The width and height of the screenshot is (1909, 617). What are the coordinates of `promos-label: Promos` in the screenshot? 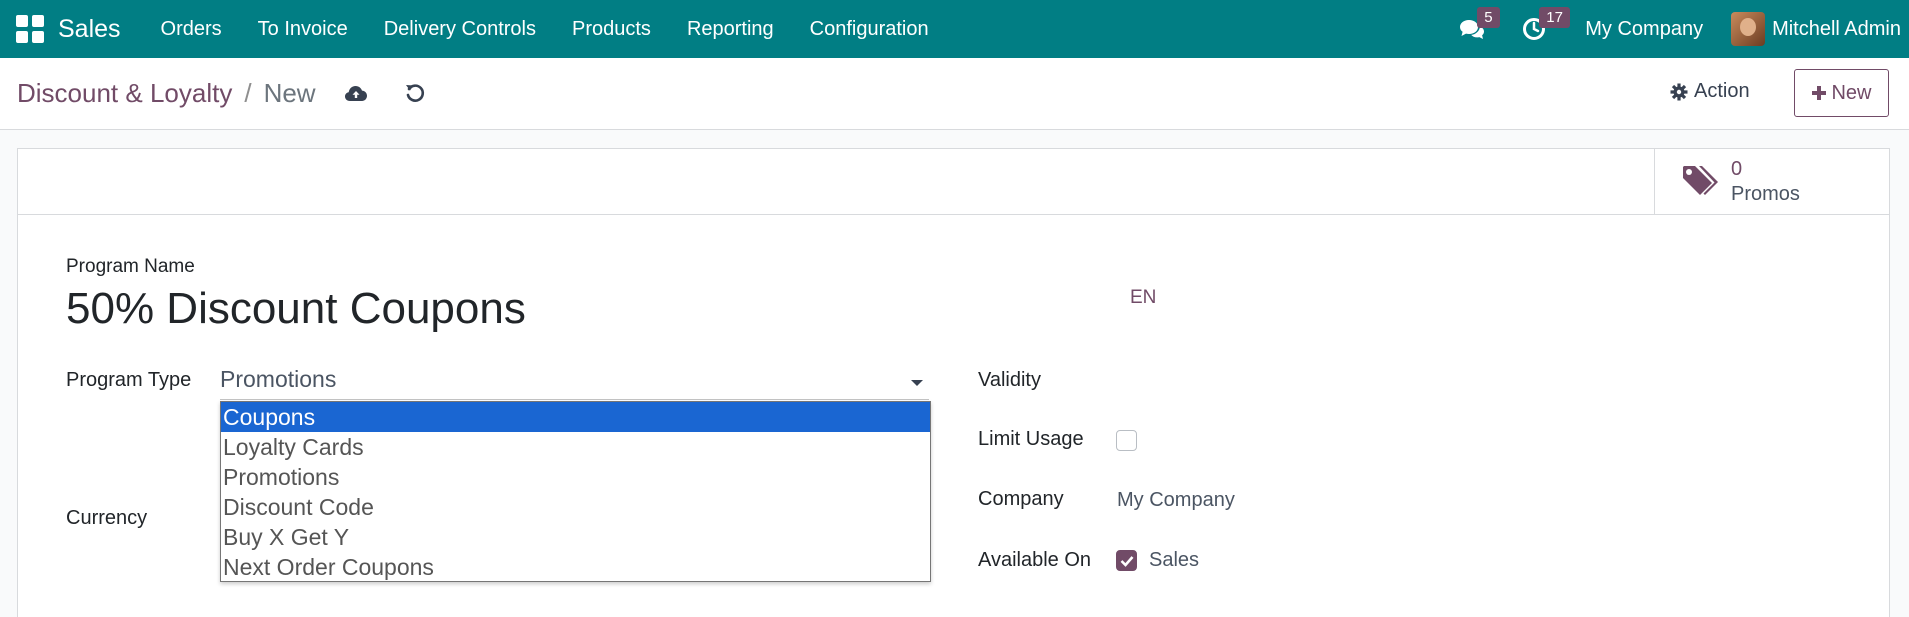 It's located at (1765, 193).